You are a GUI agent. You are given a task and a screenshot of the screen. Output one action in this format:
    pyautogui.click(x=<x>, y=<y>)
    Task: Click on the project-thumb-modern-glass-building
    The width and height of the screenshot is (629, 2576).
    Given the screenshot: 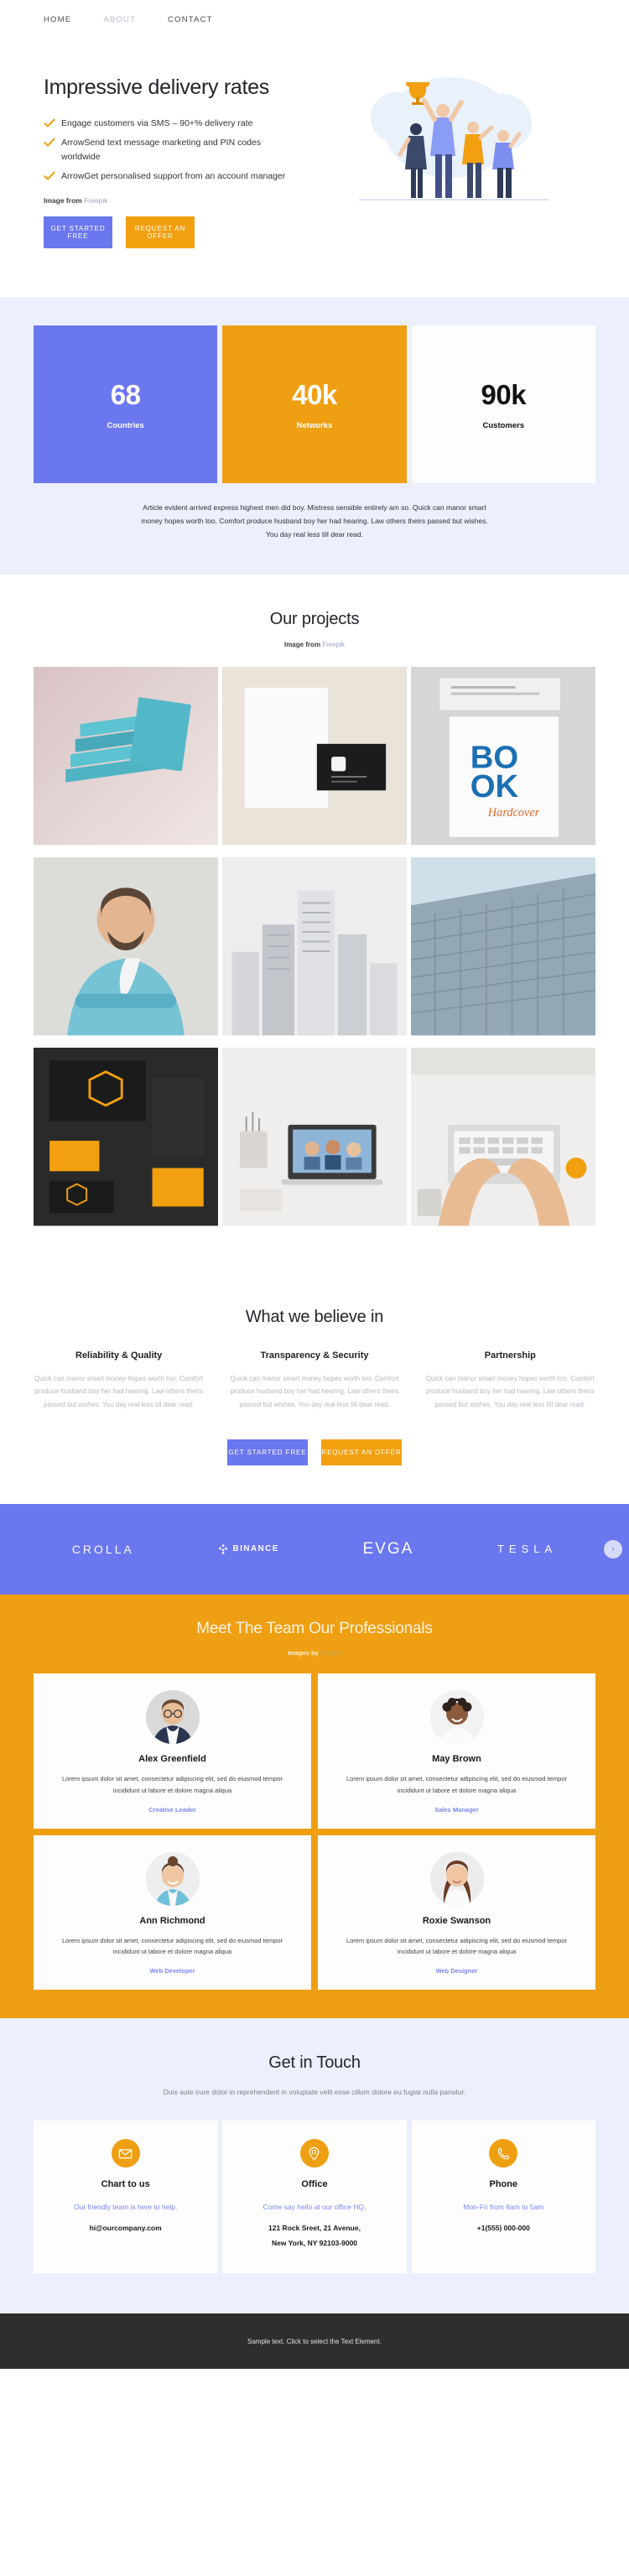 What is the action you would take?
    pyautogui.click(x=503, y=950)
    